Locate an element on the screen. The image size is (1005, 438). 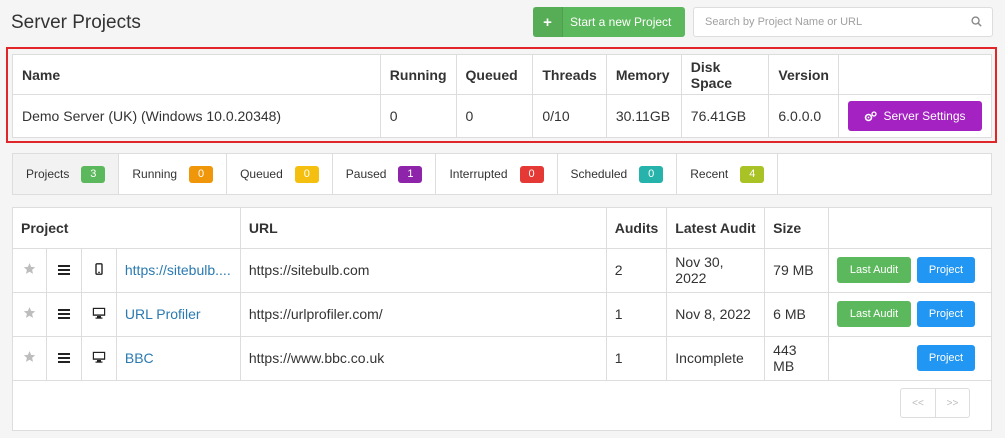
tab-paused: Paused 1 is located at coordinates (385, 174).